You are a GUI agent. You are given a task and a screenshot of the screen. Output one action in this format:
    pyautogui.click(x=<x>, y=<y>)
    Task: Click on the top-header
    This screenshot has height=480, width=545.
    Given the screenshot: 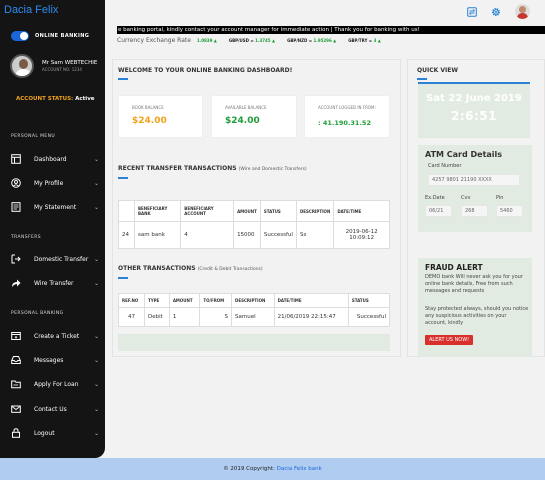 What is the action you would take?
    pyautogui.click(x=325, y=13)
    